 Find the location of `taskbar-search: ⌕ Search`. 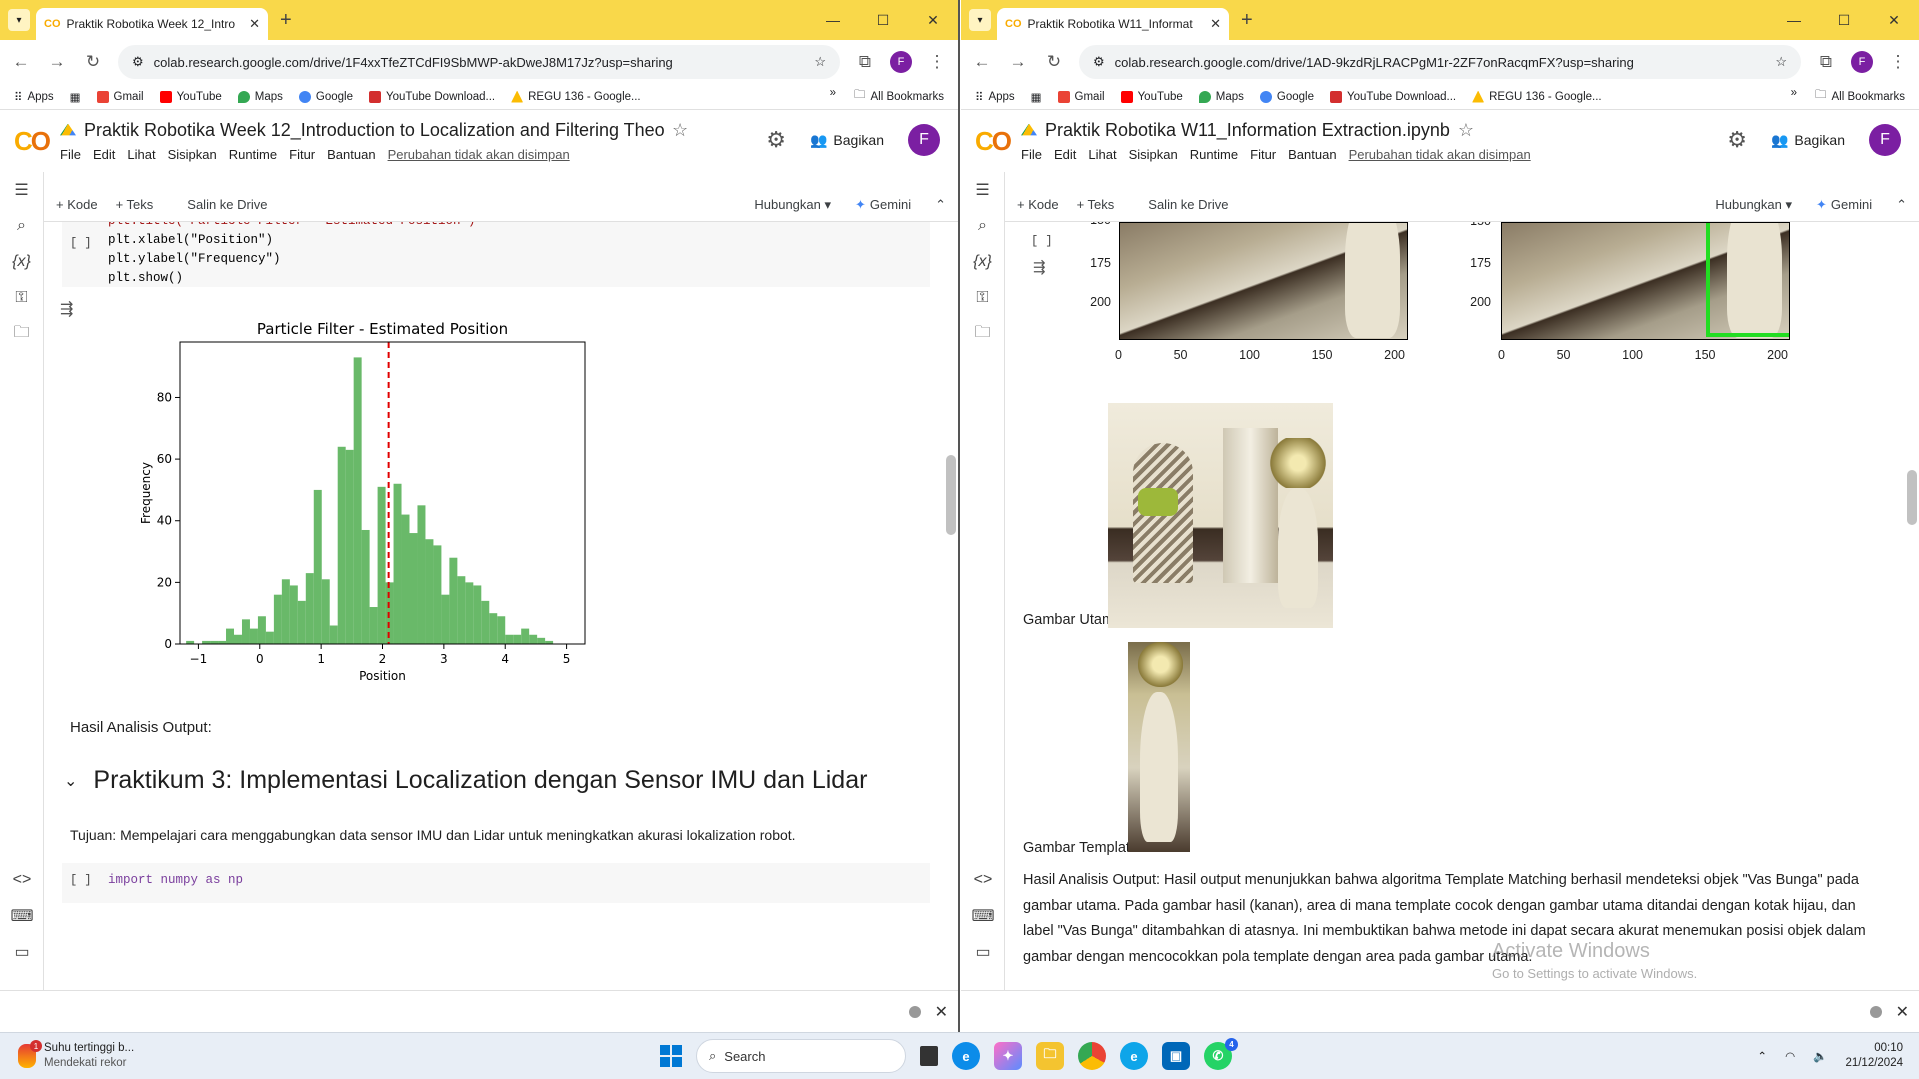

taskbar-search: ⌕ Search is located at coordinates (801, 1056).